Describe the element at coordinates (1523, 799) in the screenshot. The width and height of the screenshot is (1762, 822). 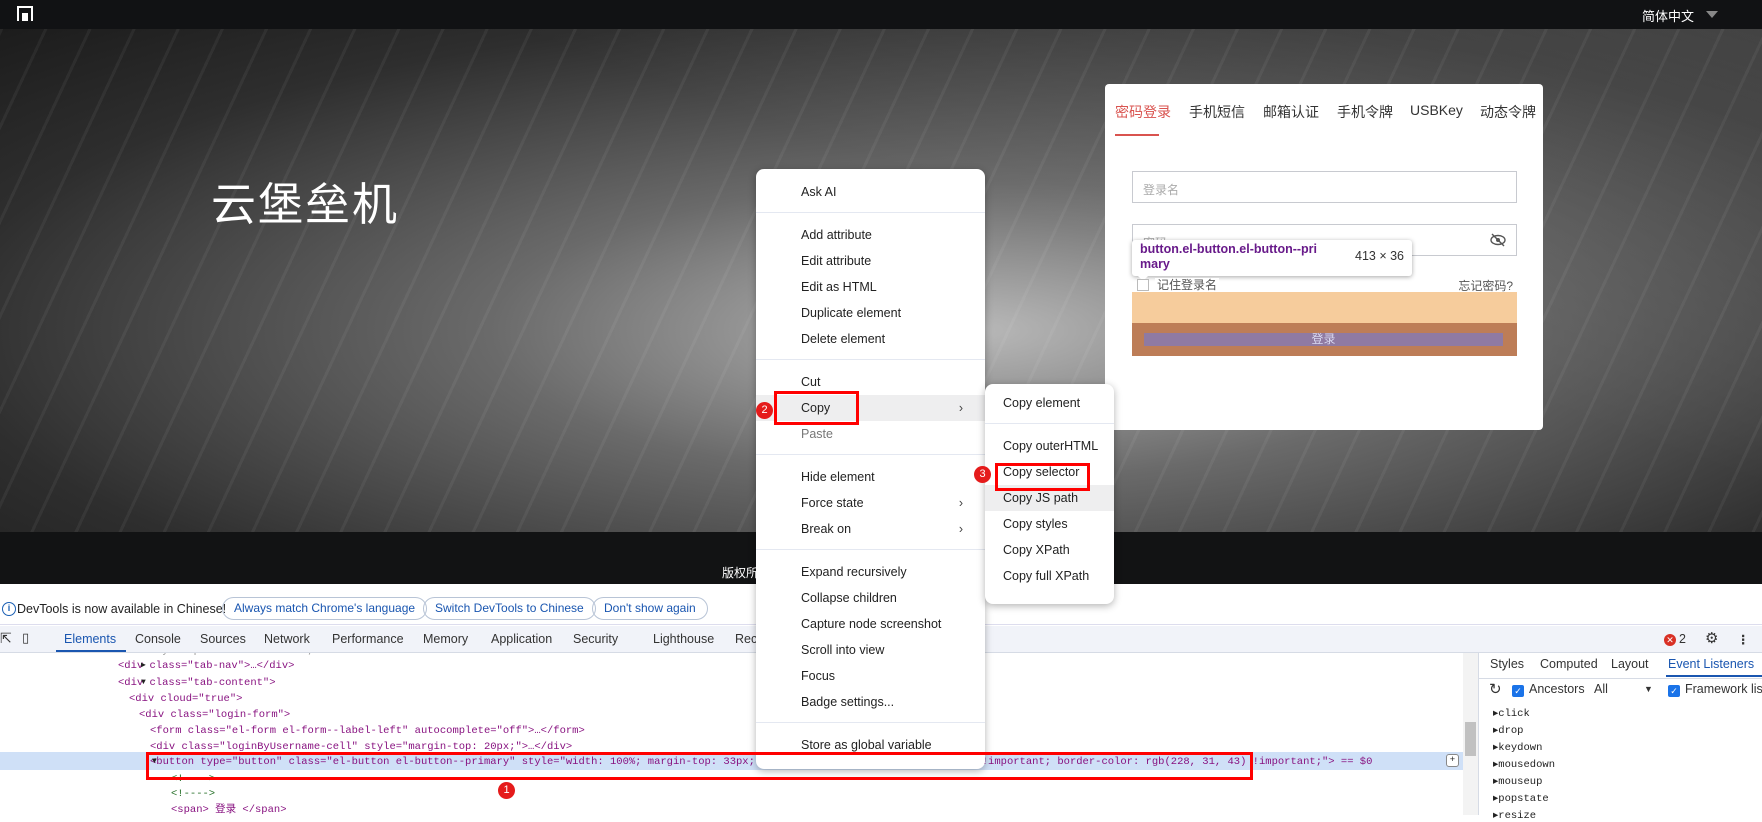
I see `event-name: popstate` at that location.